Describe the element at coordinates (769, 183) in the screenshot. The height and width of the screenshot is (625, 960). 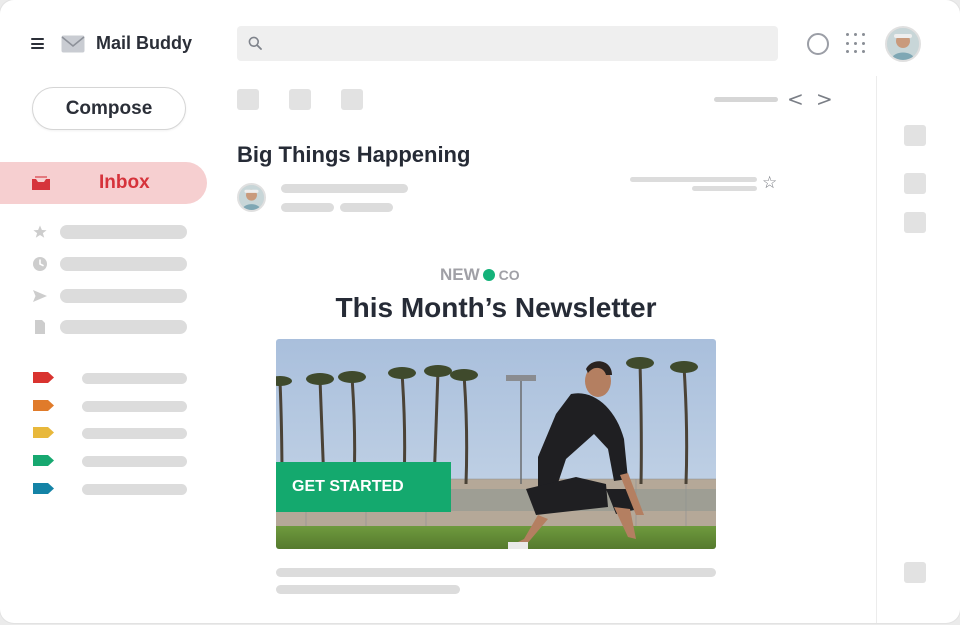
I see `star-icon: ☆` at that location.